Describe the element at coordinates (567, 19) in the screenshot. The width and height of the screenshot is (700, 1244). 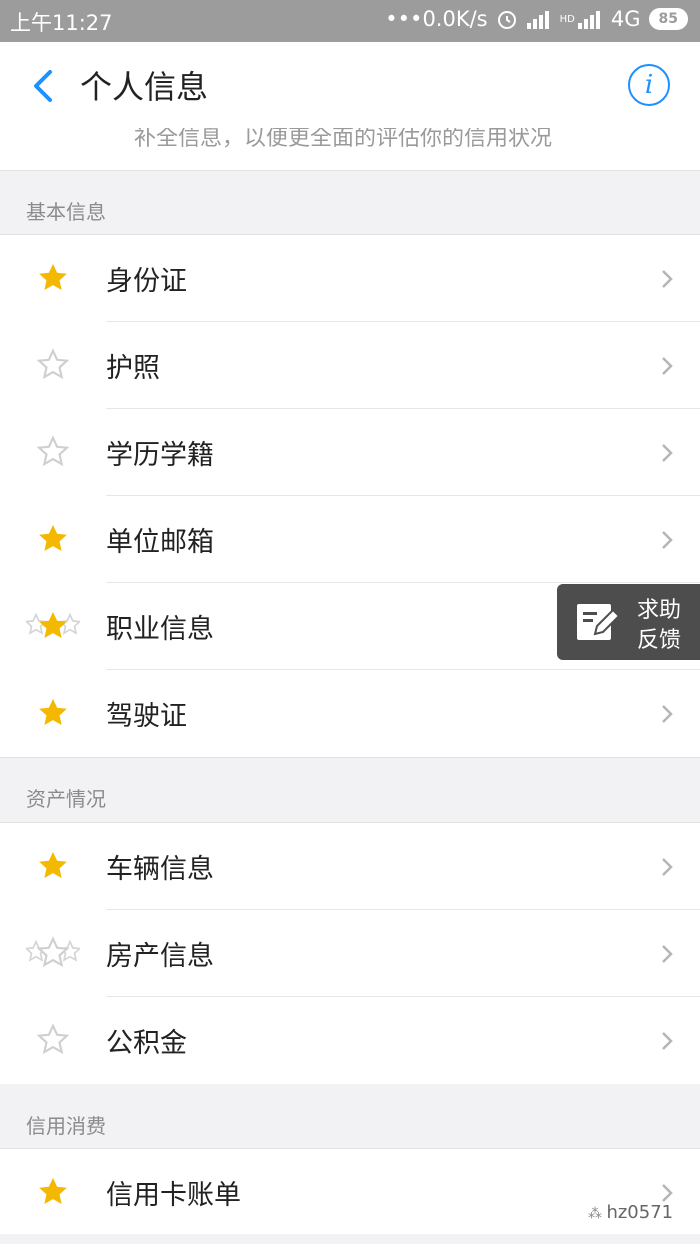
I see `hd-label: HD` at that location.